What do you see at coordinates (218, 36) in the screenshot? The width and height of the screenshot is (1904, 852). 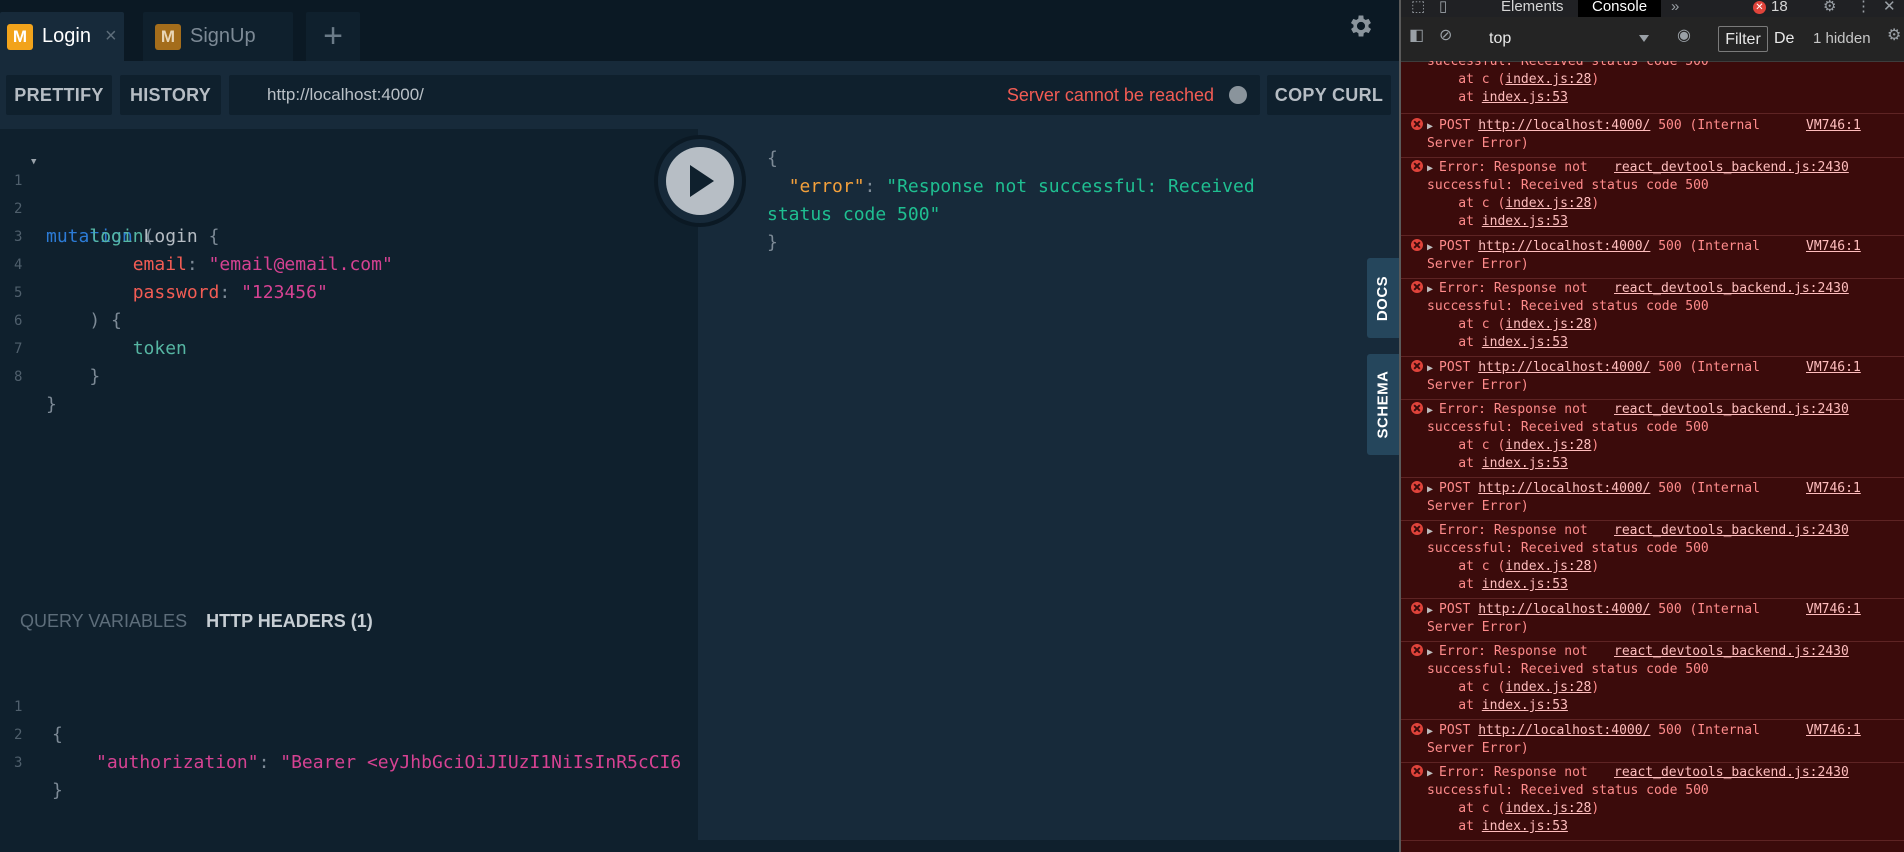 I see `tab-signup: M SignUp` at bounding box center [218, 36].